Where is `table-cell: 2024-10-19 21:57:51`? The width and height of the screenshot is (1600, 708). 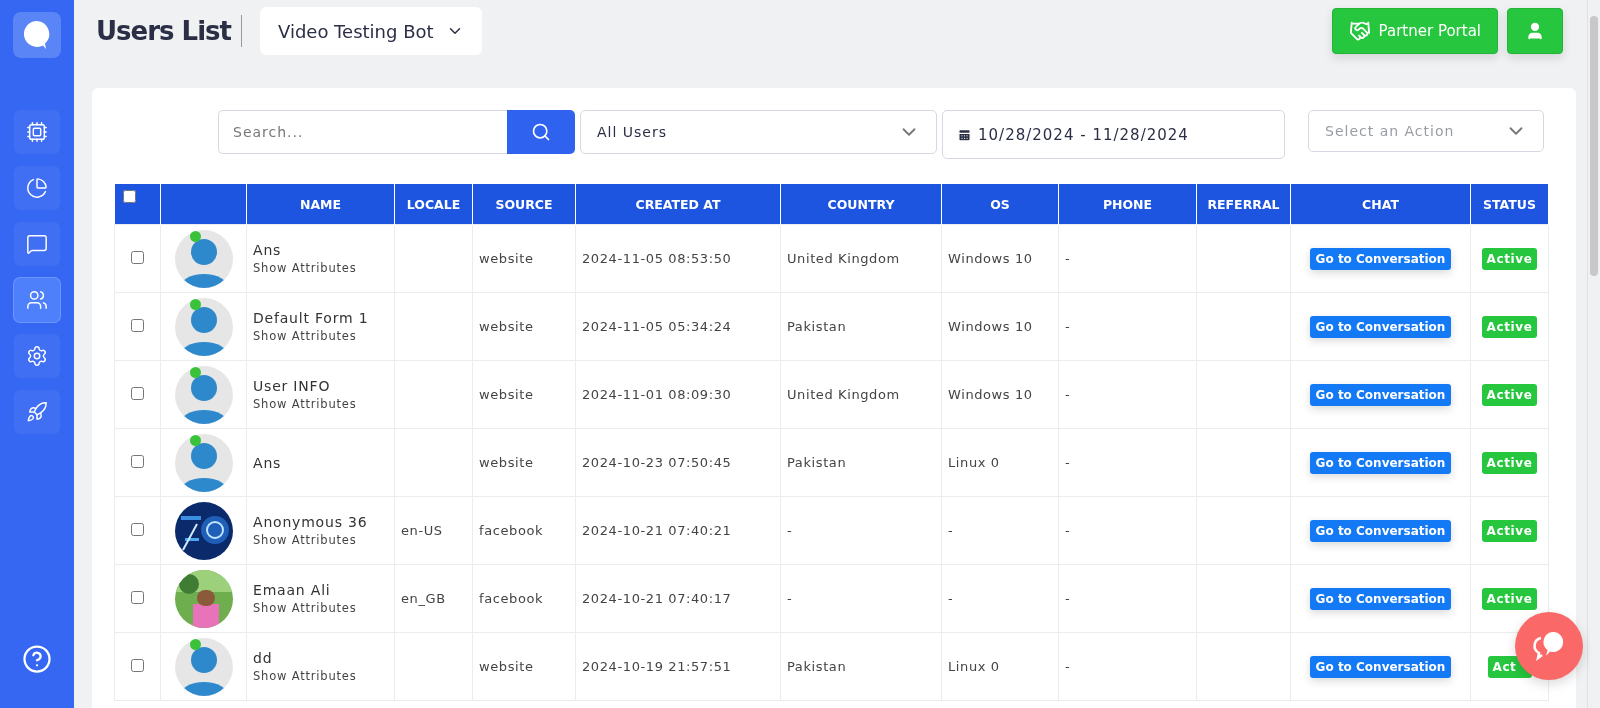 table-cell: 2024-10-19 21:57:51 is located at coordinates (678, 666).